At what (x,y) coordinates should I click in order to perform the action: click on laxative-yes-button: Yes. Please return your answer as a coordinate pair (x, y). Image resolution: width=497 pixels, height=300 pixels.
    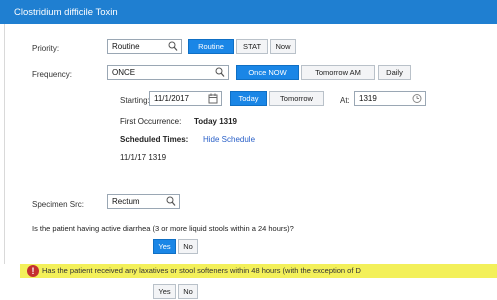
    Looking at the image, I should click on (164, 291).